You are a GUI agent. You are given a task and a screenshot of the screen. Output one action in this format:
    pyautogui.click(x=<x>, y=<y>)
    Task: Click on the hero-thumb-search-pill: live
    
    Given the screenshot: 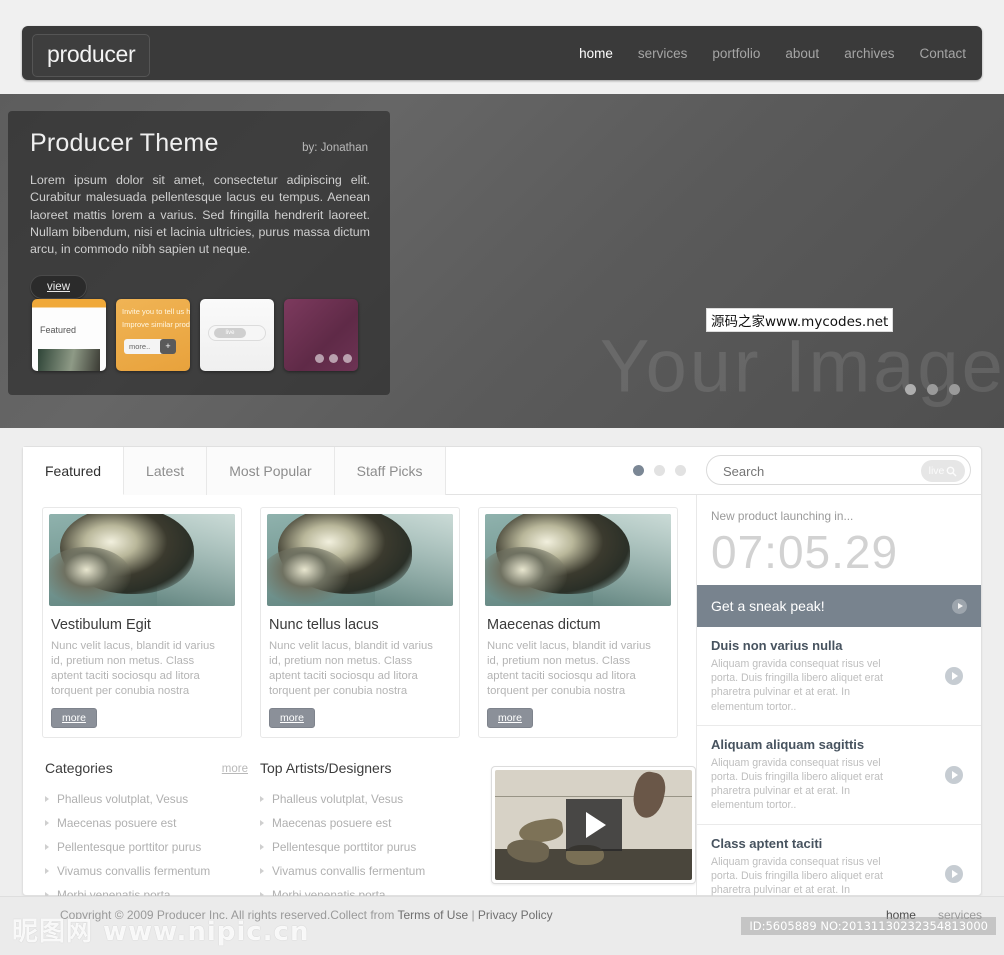 What is the action you would take?
    pyautogui.click(x=230, y=333)
    